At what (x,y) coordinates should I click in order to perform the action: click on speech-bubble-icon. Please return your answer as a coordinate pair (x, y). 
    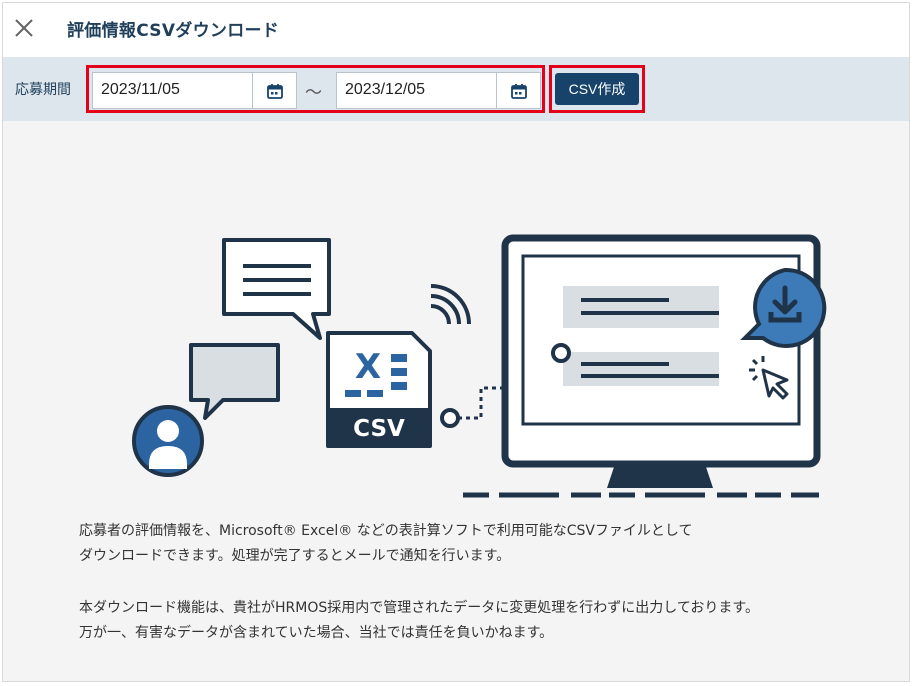
    Looking at the image, I should click on (276, 289).